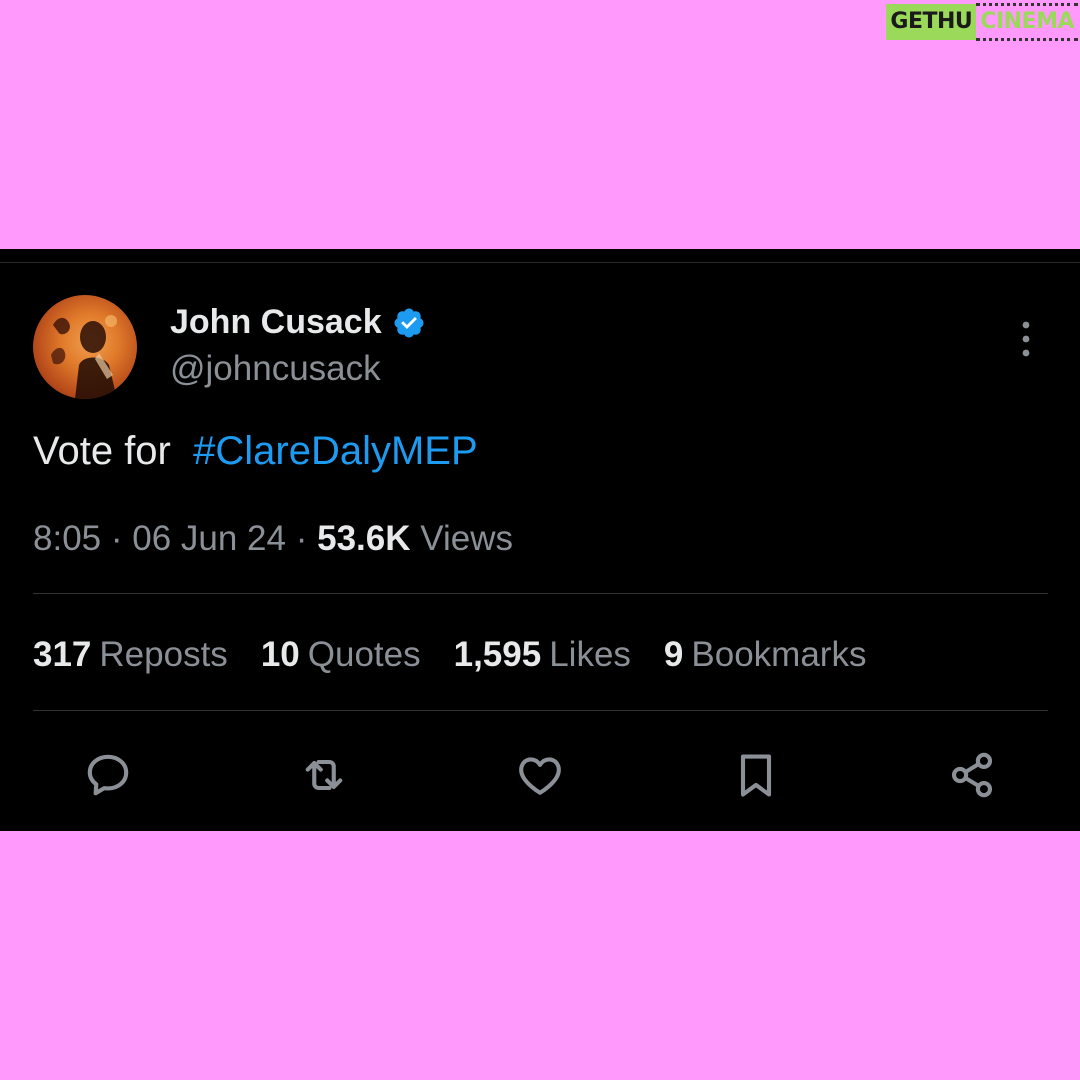 This screenshot has width=1080, height=1080. What do you see at coordinates (275, 369) in the screenshot?
I see `author-handle: @johncusack` at bounding box center [275, 369].